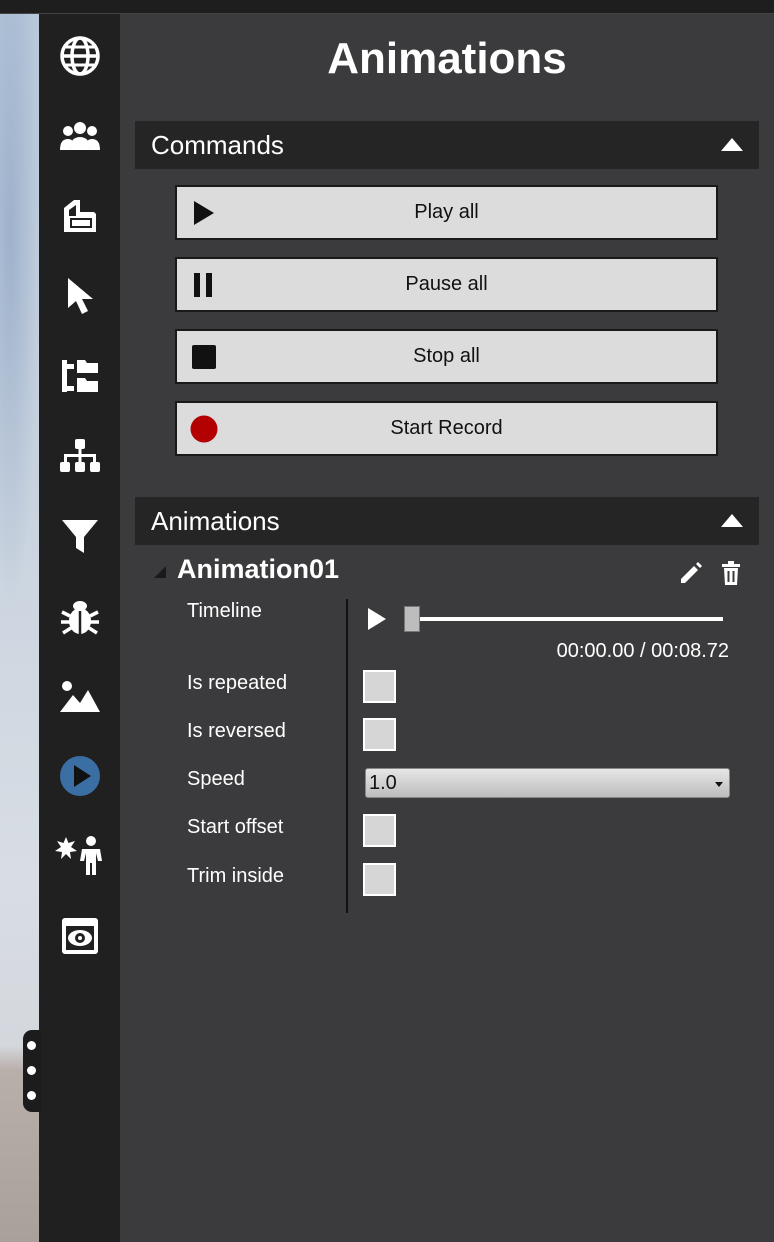  What do you see at coordinates (379, 734) in the screenshot?
I see `is-reversed-checkbox` at bounding box center [379, 734].